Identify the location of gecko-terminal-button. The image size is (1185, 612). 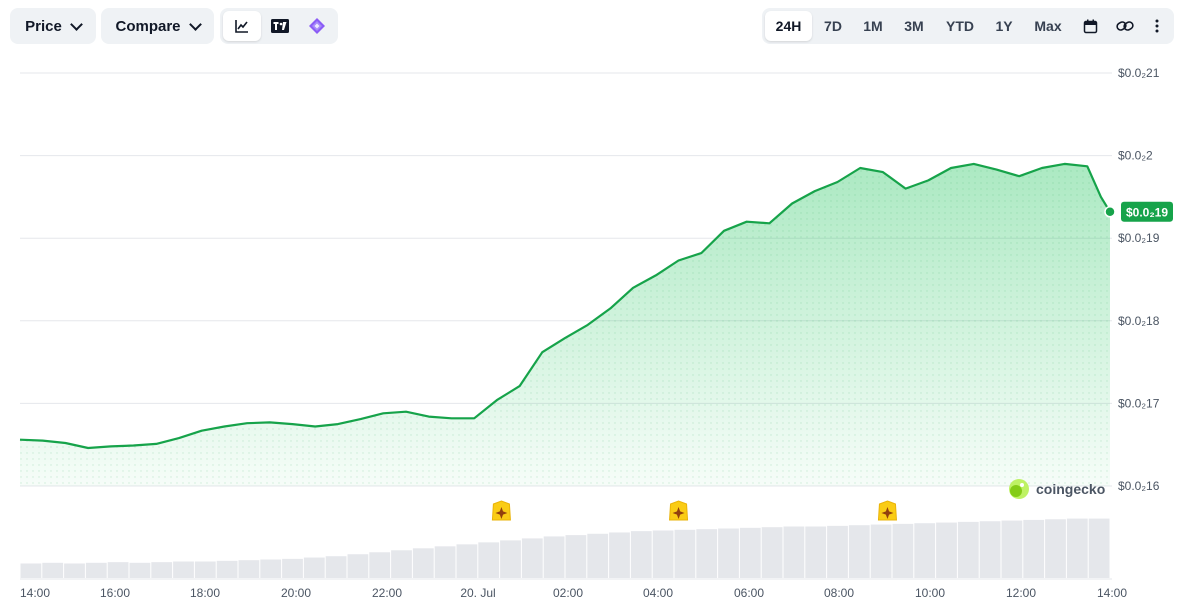
(317, 26).